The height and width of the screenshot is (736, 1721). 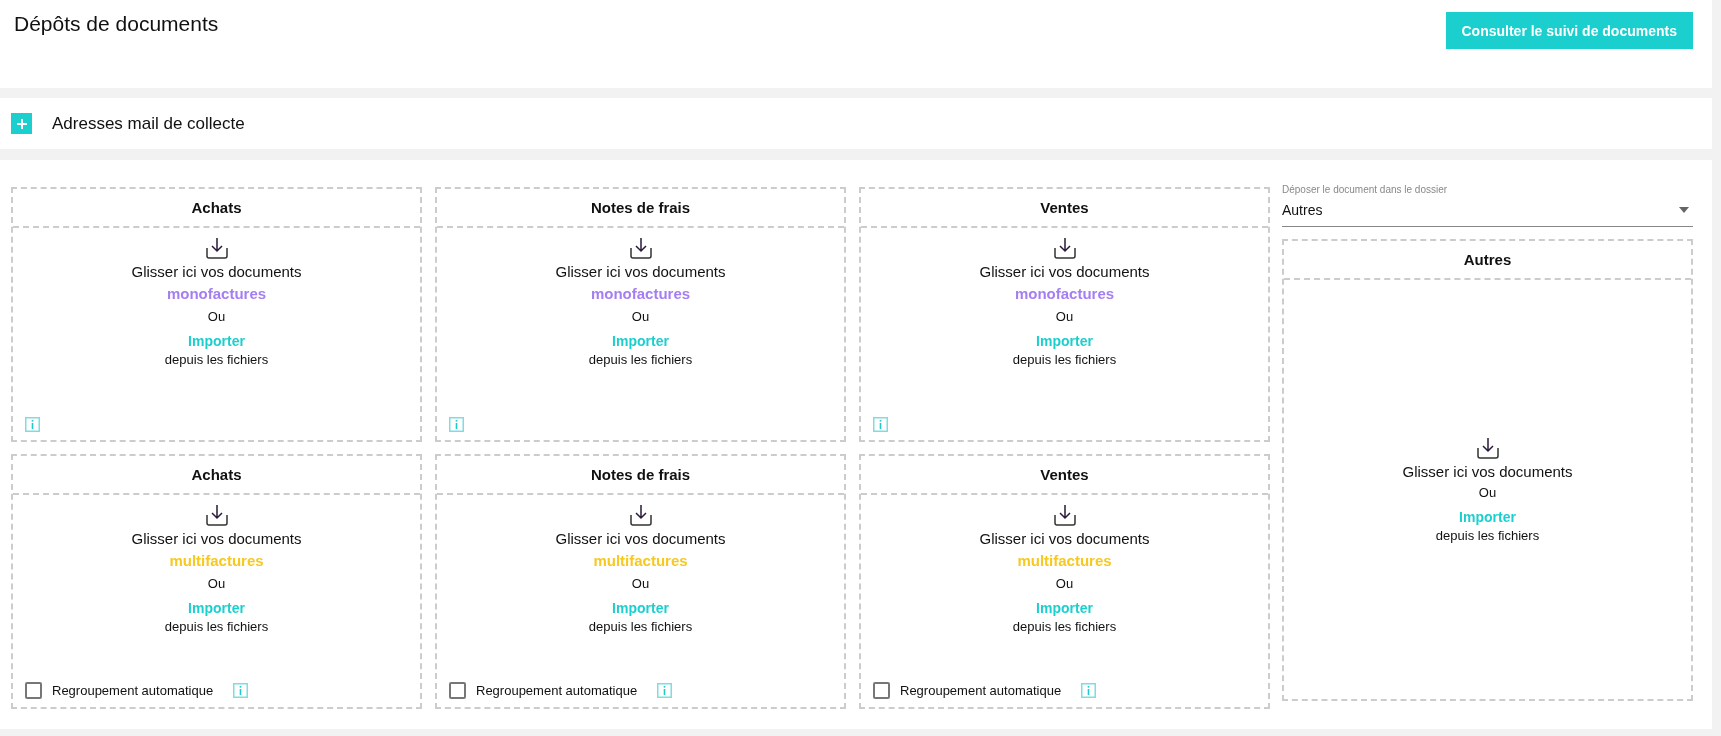 What do you see at coordinates (116, 24) in the screenshot?
I see `page-title: Dépôts de documents` at bounding box center [116, 24].